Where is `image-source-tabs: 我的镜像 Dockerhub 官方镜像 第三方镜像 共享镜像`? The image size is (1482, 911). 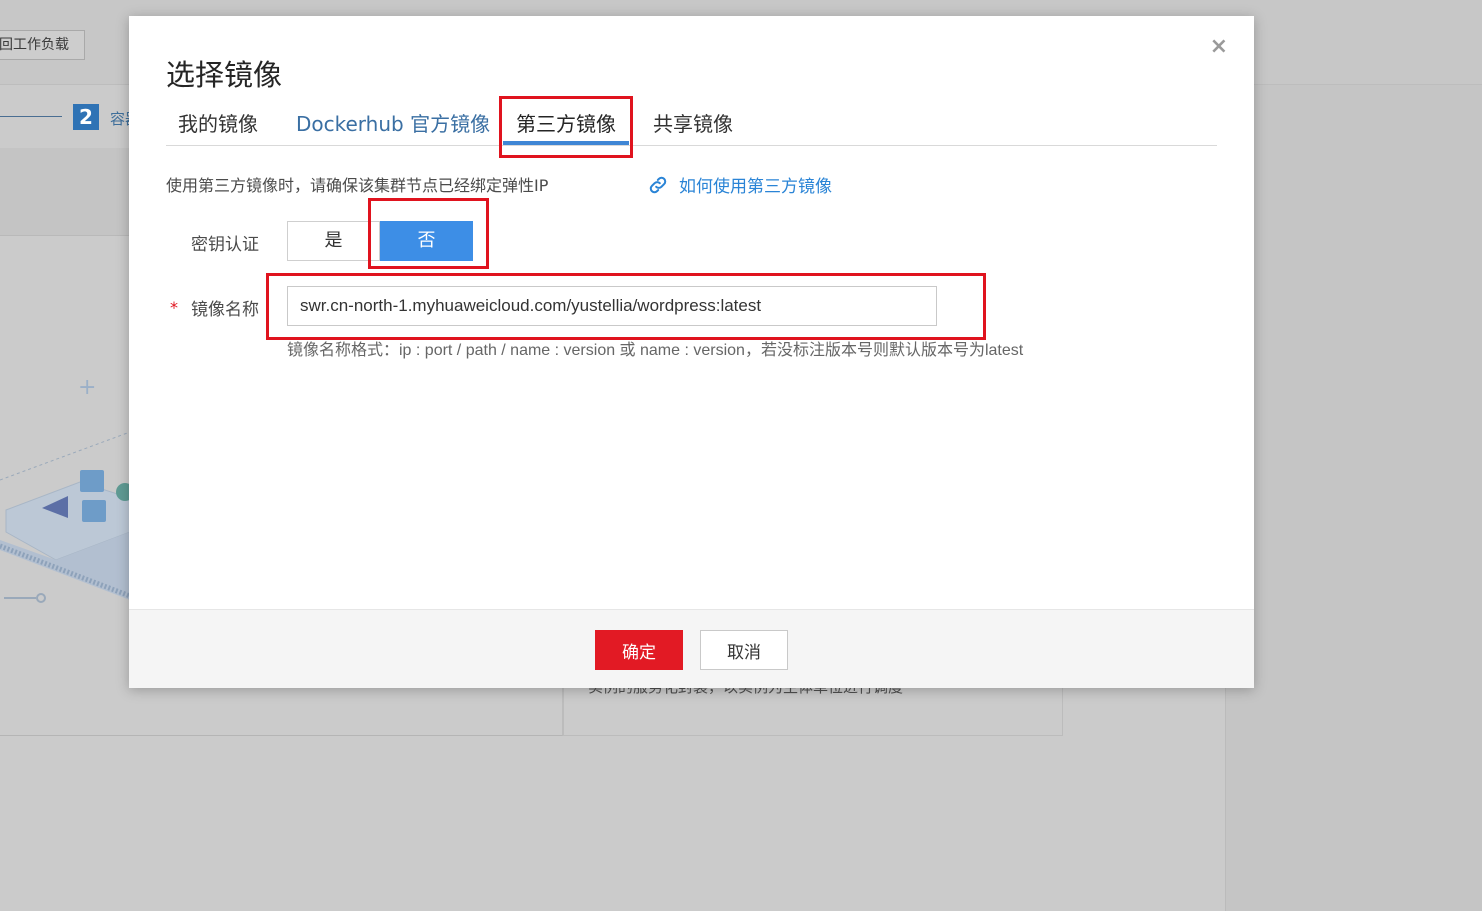
image-source-tabs: 我的镜像 Dockerhub 官方镜像 第三方镜像 共享镜像 is located at coordinates (691, 123).